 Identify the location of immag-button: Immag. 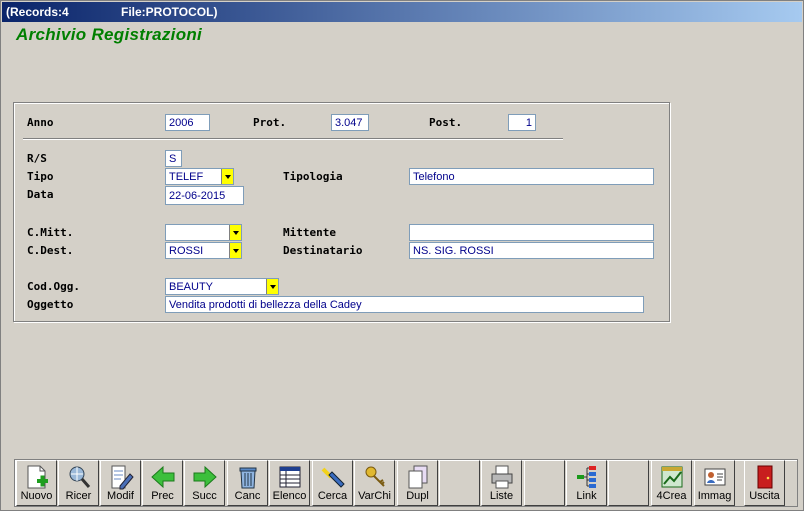
(714, 483).